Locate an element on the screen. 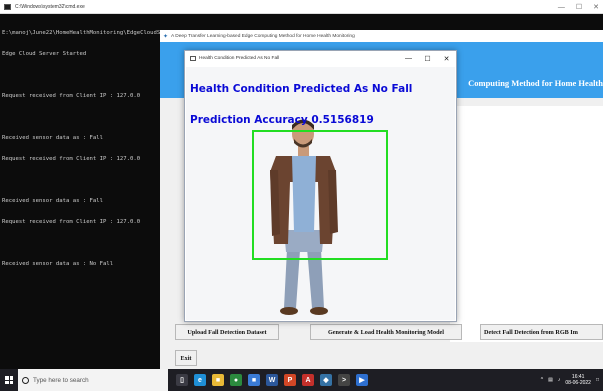 This screenshot has height=391, width=603. system-tray: ^ ▤ ♪ 16:41 08-06-2022 □ is located at coordinates (570, 380).